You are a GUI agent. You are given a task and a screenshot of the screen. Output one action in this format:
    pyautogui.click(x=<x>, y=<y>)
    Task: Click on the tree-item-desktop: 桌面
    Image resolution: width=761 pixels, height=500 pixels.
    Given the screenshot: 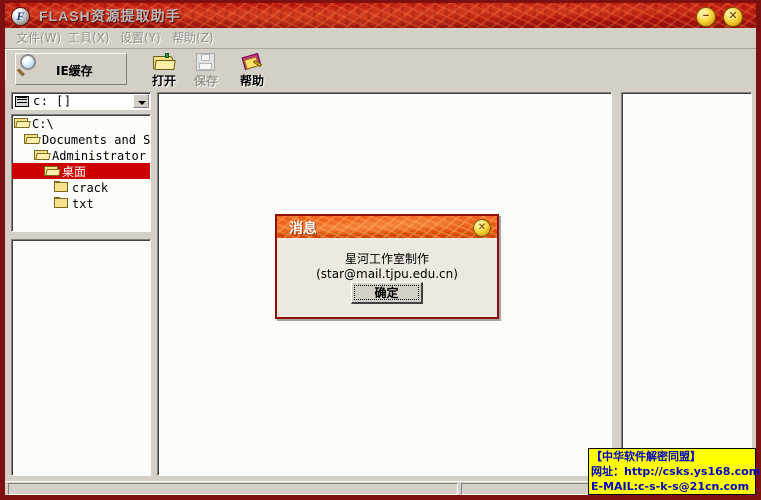 What is the action you would take?
    pyautogui.click(x=81, y=171)
    